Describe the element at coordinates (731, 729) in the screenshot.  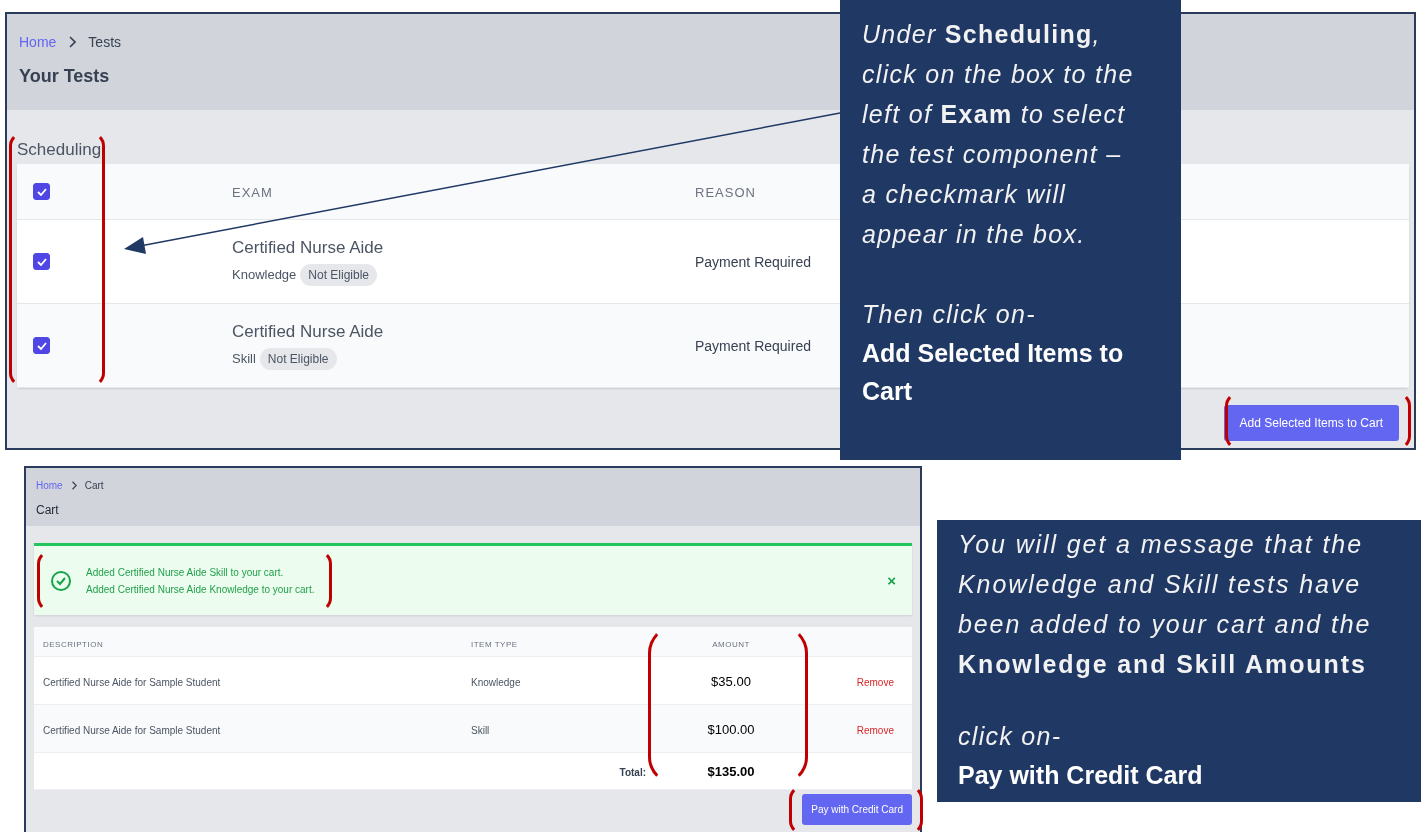
I see `amount-cell: $100.00` at that location.